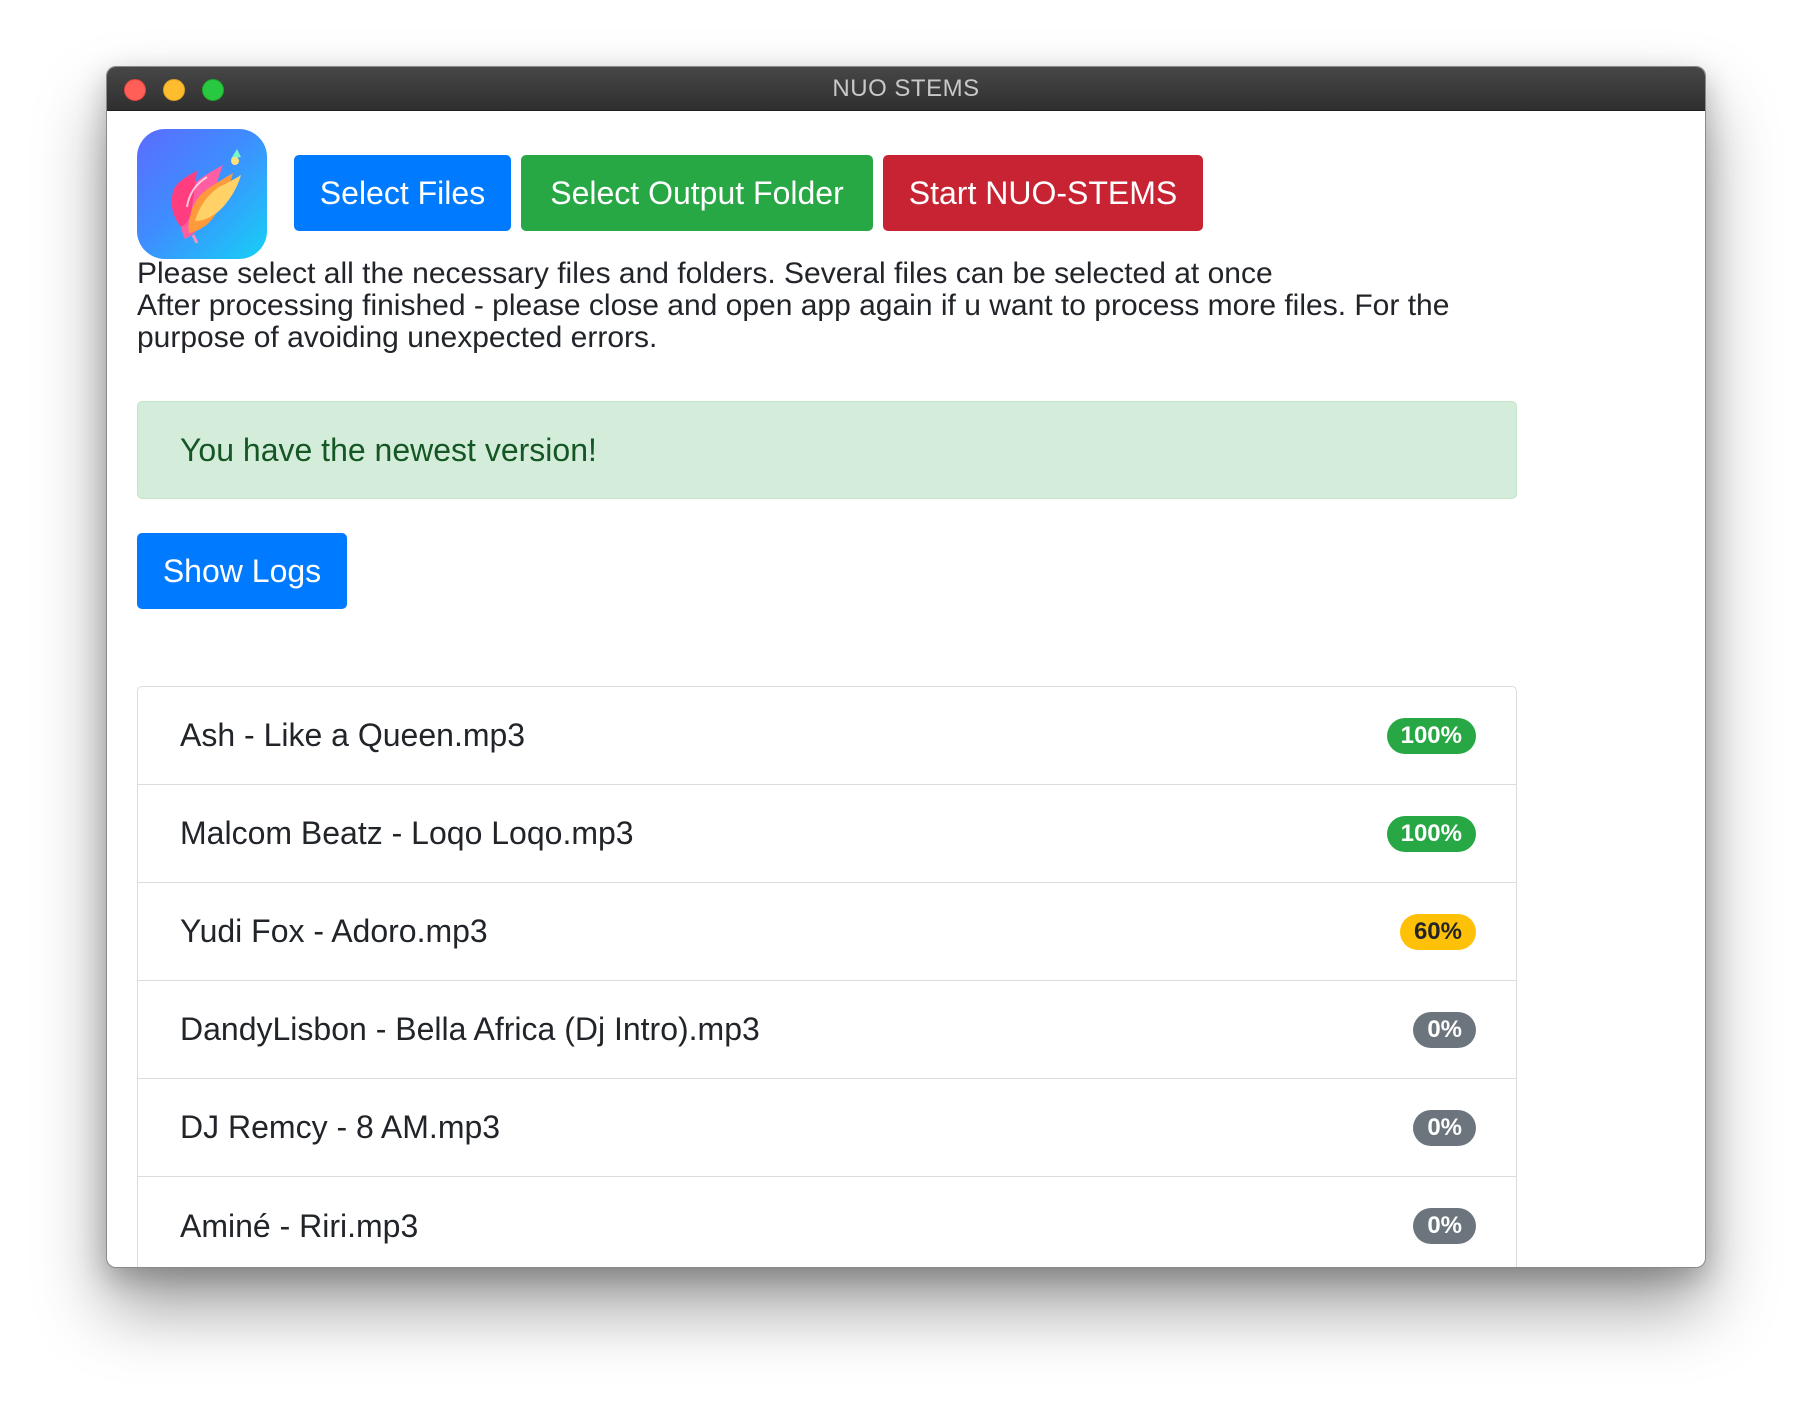 This screenshot has width=1812, height=1404. I want to click on progress-badge: 60%, so click(1437, 931).